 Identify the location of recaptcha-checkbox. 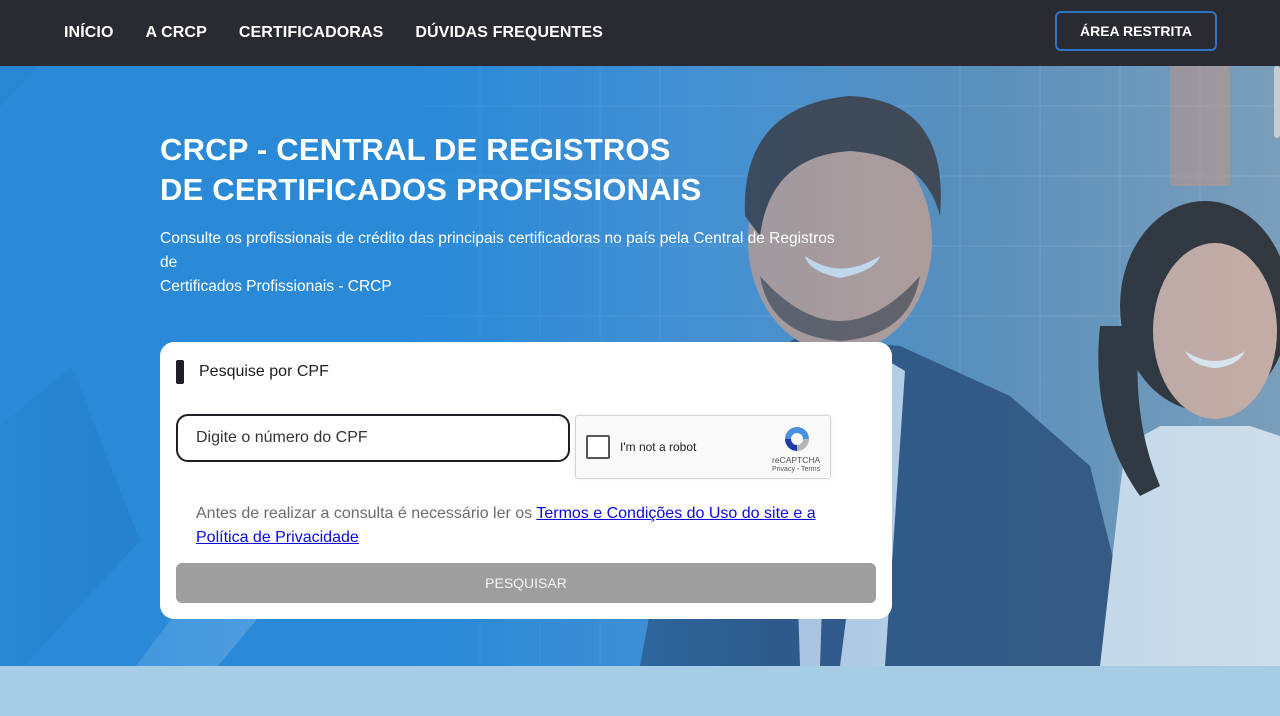
(598, 447).